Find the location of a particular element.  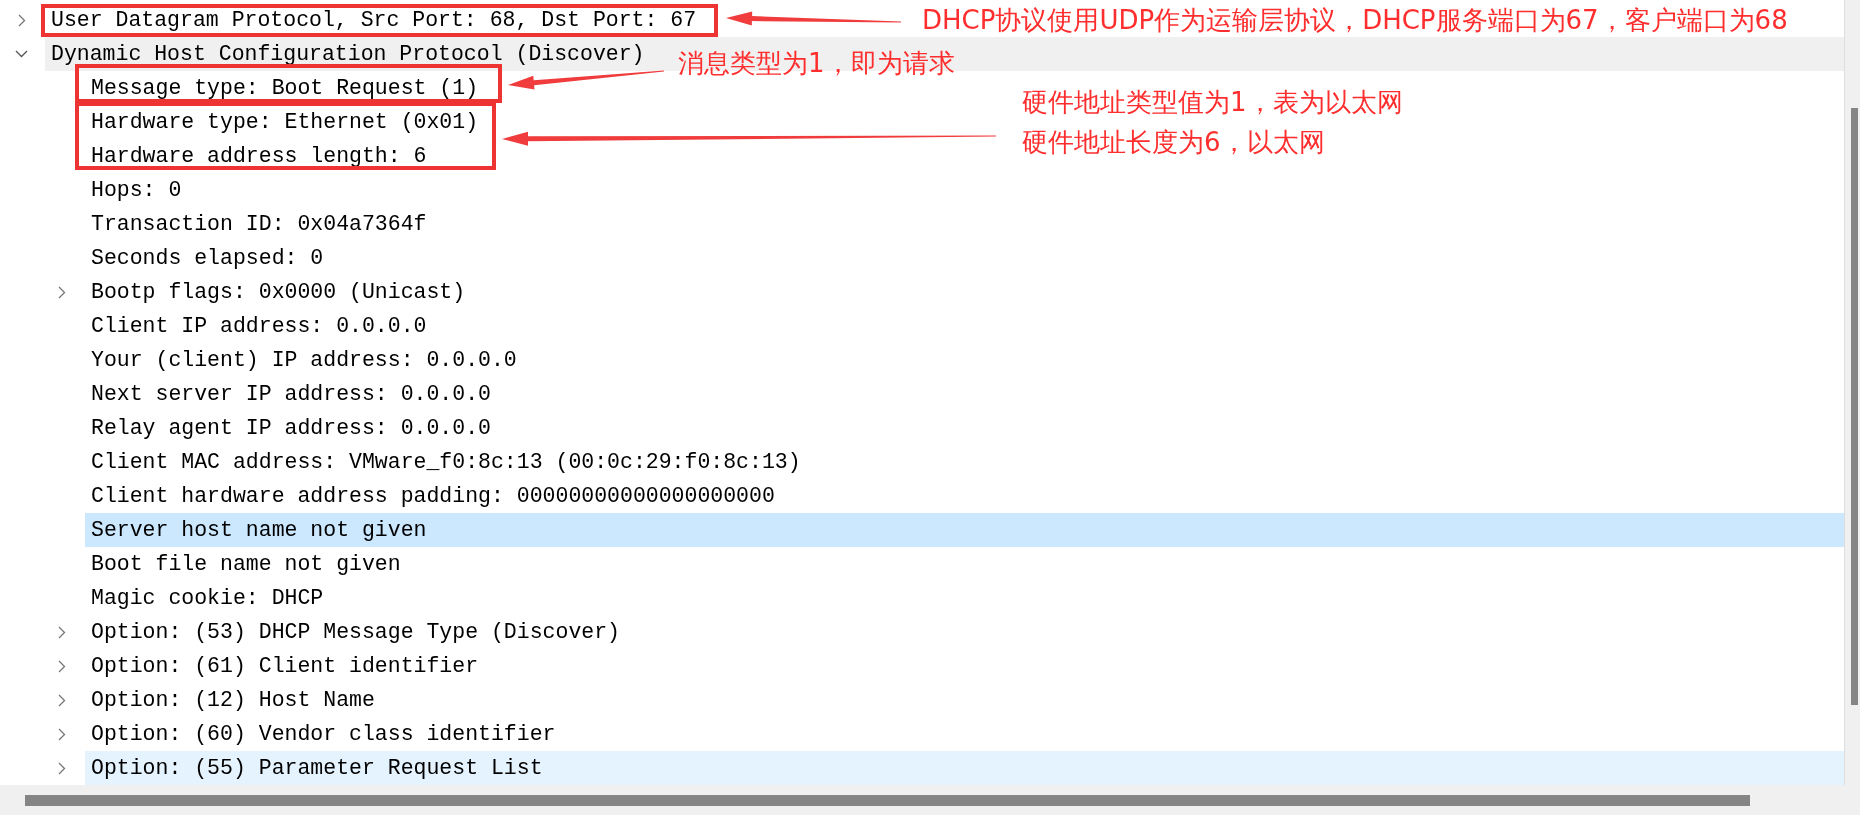

annotation-text: 硬件地址长度为6，以太网 is located at coordinates (1174, 142).